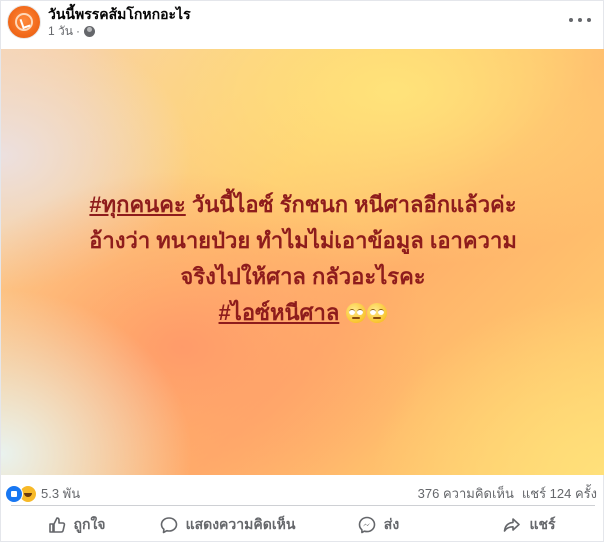 This screenshot has height=542, width=604. What do you see at coordinates (60, 31) in the screenshot?
I see `post-time: 1 วัน` at bounding box center [60, 31].